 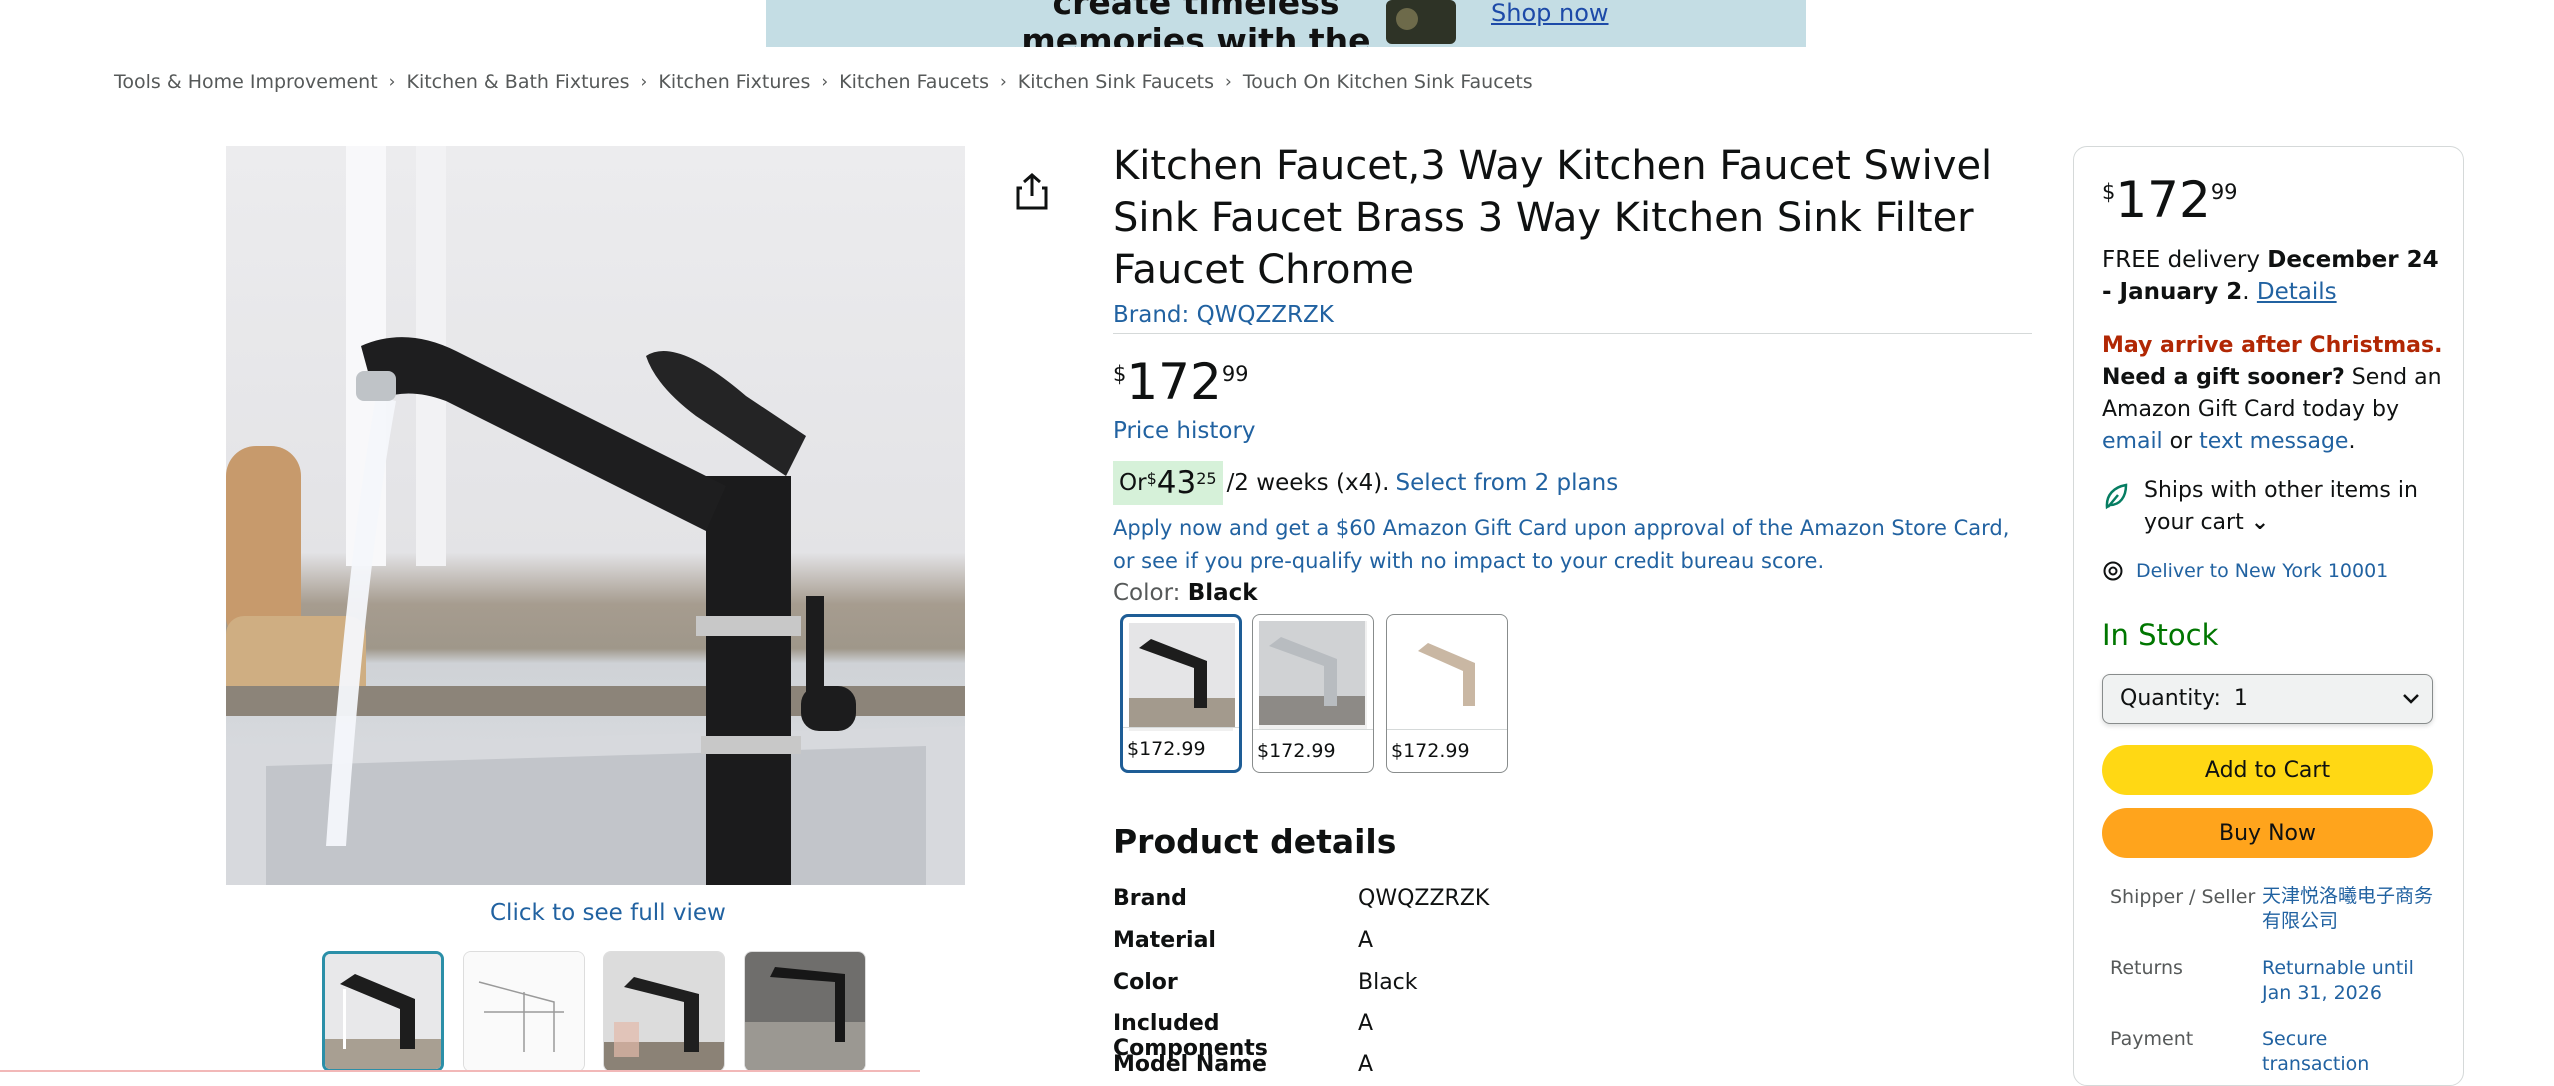 What do you see at coordinates (1243, 940) in the screenshot?
I see `detail-row: Material A` at bounding box center [1243, 940].